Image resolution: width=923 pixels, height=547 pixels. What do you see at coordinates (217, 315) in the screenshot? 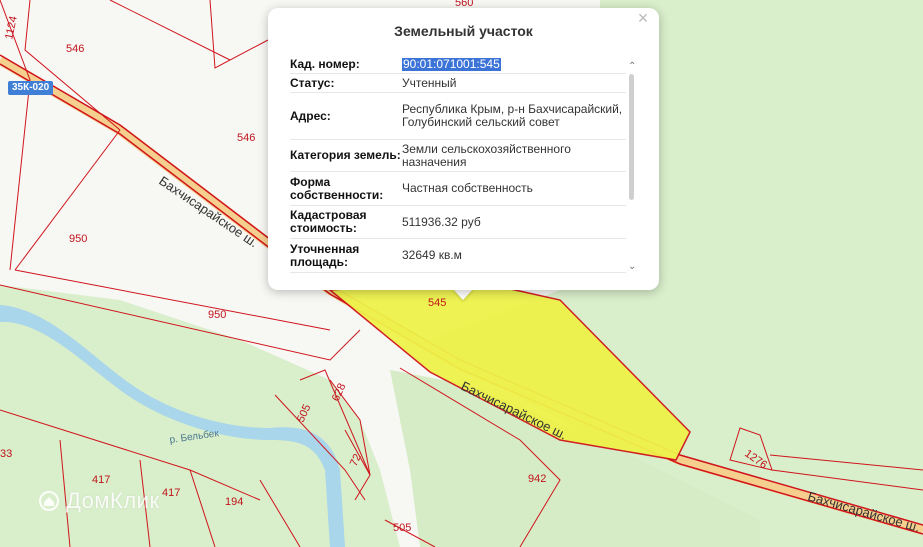
I see `parcel-number-950-b: 950` at bounding box center [217, 315].